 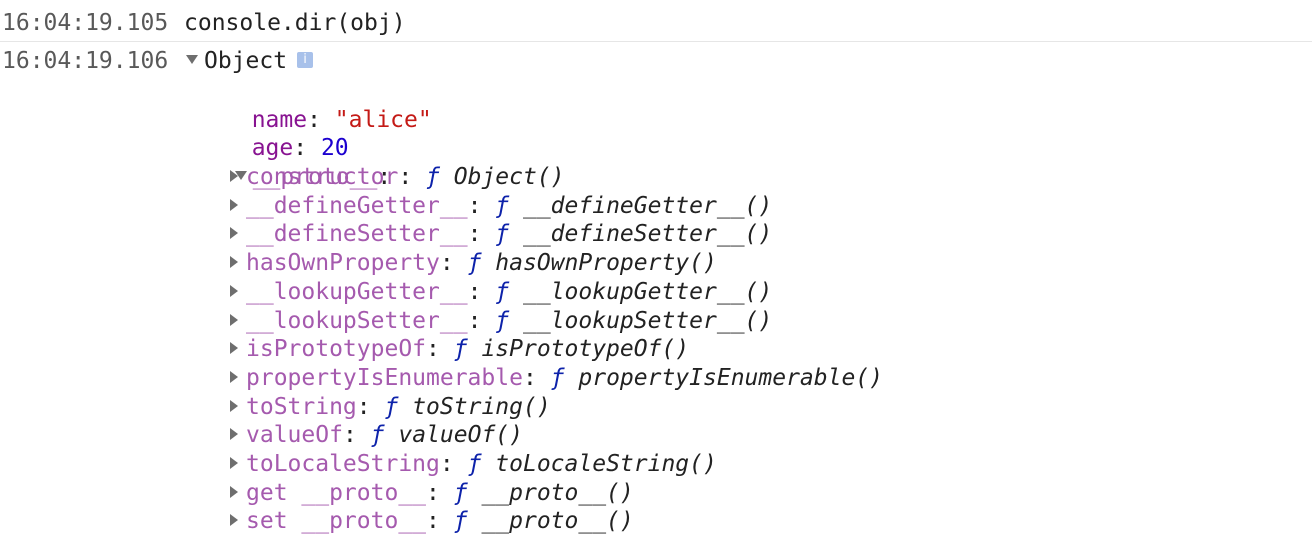 What do you see at coordinates (343, 263) in the screenshot?
I see `proto-entry-key: hasOwnProperty` at bounding box center [343, 263].